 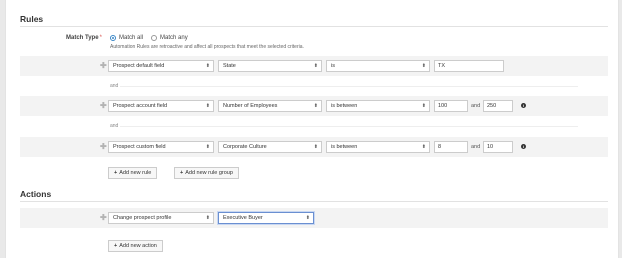 What do you see at coordinates (36, 194) in the screenshot?
I see `actions-heading: Actions` at bounding box center [36, 194].